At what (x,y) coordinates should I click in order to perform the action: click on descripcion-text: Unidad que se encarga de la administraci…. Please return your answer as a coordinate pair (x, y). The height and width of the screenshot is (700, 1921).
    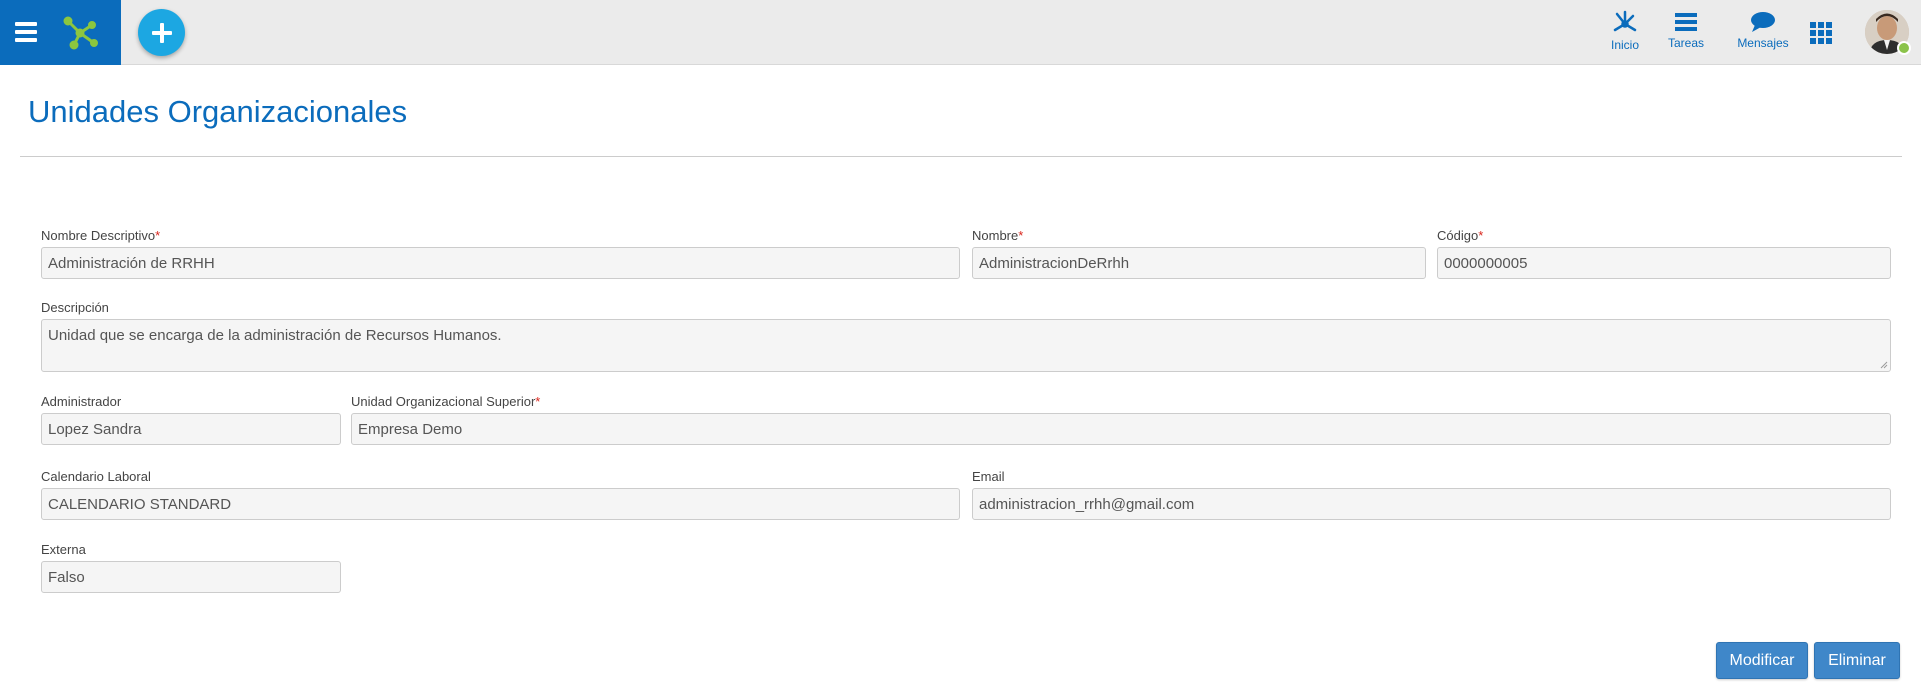
    Looking at the image, I should click on (275, 335).